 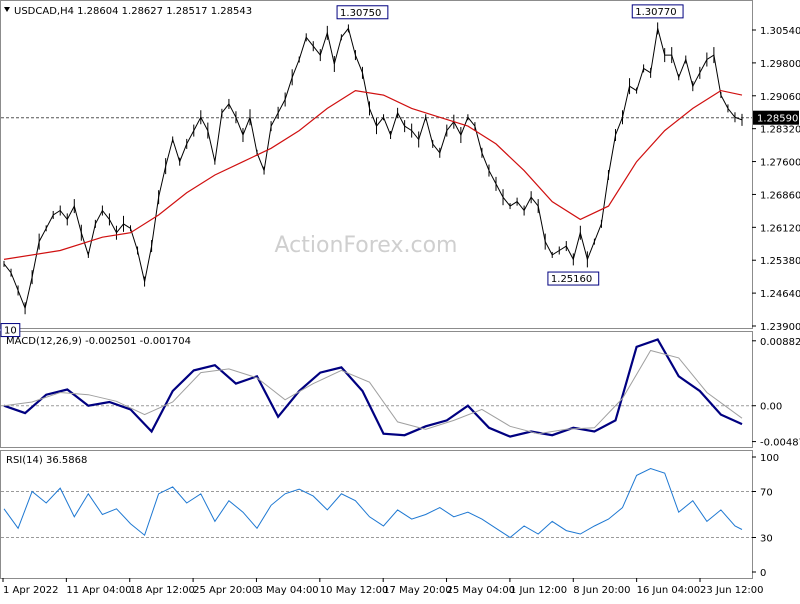 I want to click on x-tick-label: 1 Apr 2022, so click(x=30, y=590).